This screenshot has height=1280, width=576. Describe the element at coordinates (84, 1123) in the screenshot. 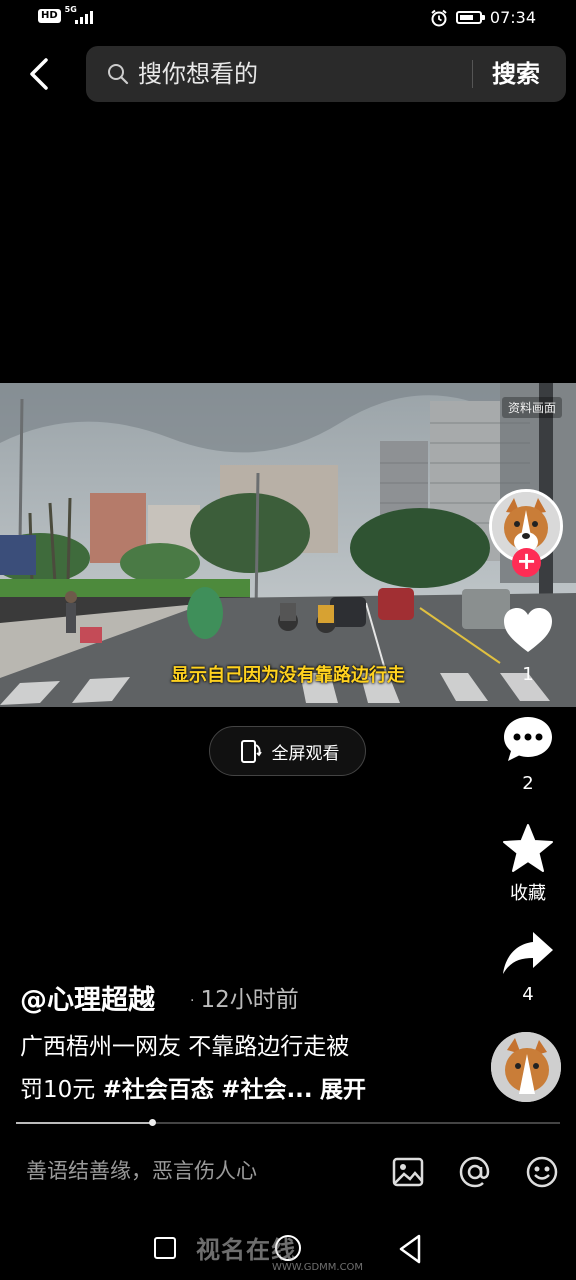

I see `progress-fill` at that location.